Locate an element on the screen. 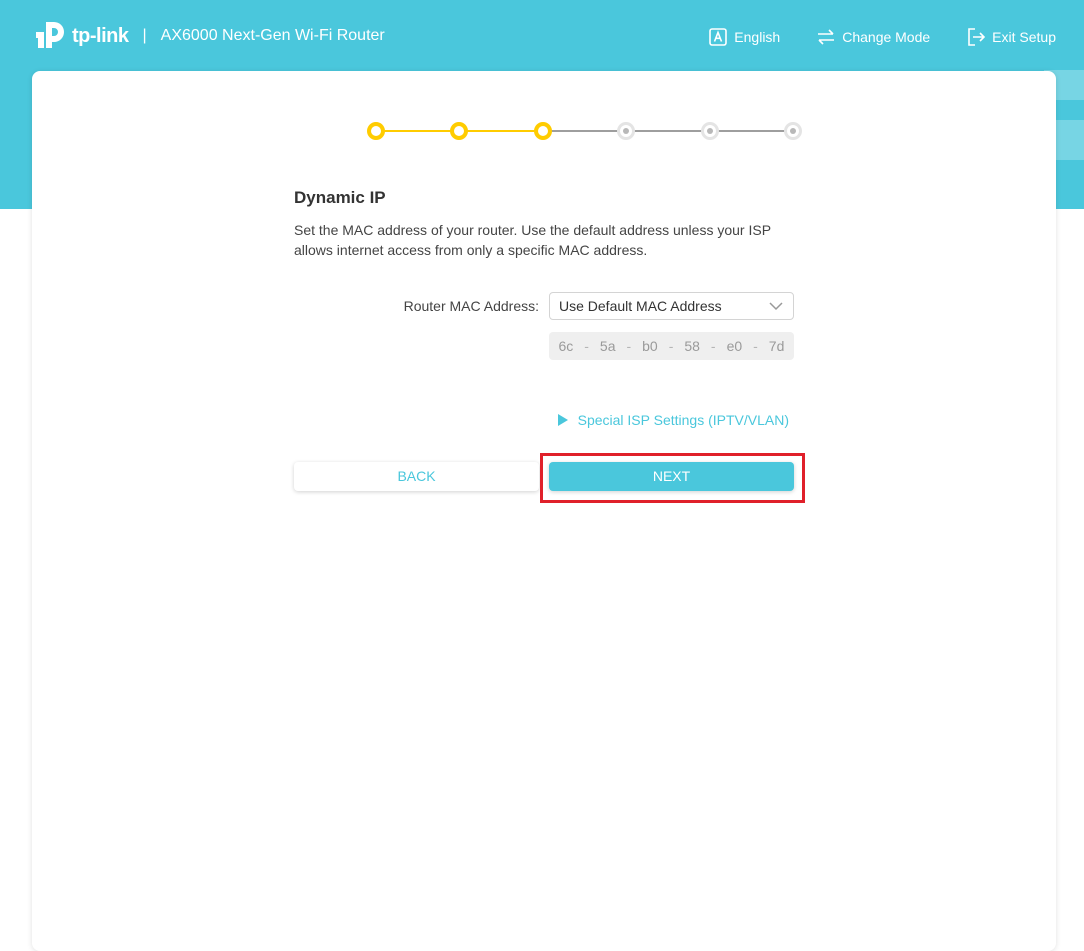  progress-stepper is located at coordinates (564, 132).